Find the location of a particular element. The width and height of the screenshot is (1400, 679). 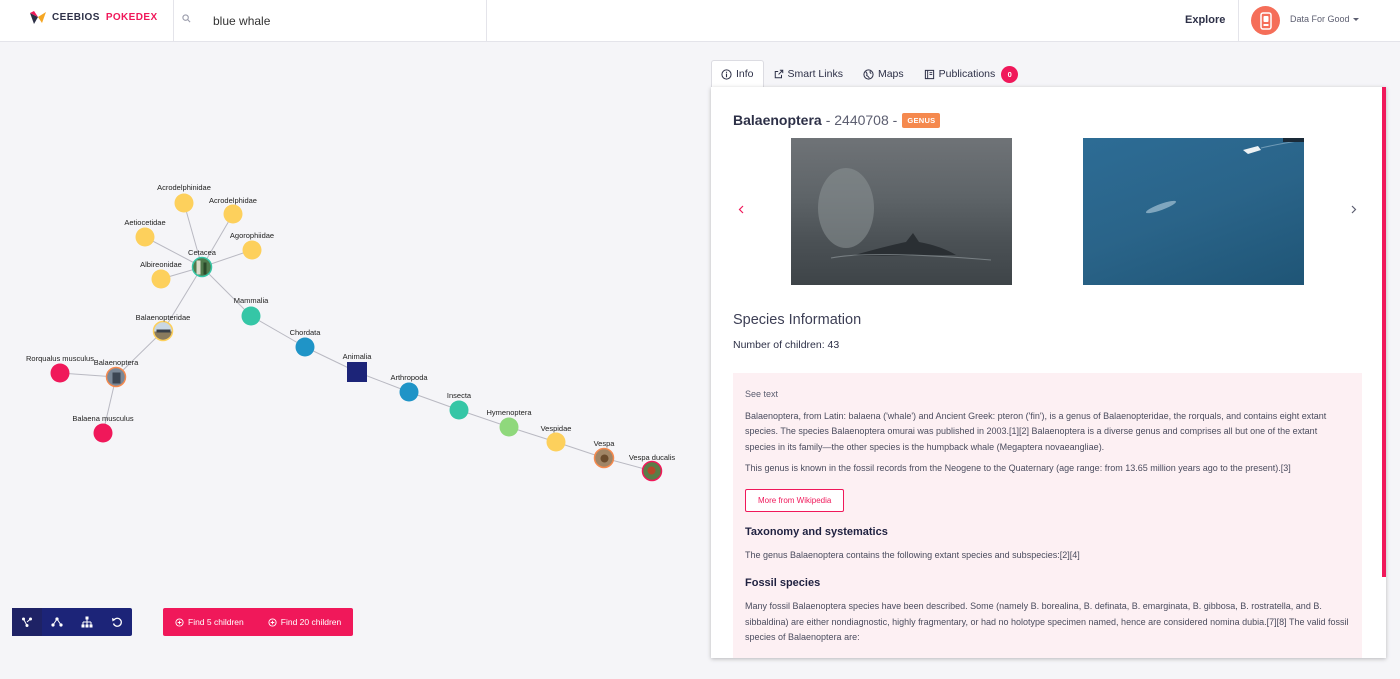

carousel-next-button is located at coordinates (1354, 211).